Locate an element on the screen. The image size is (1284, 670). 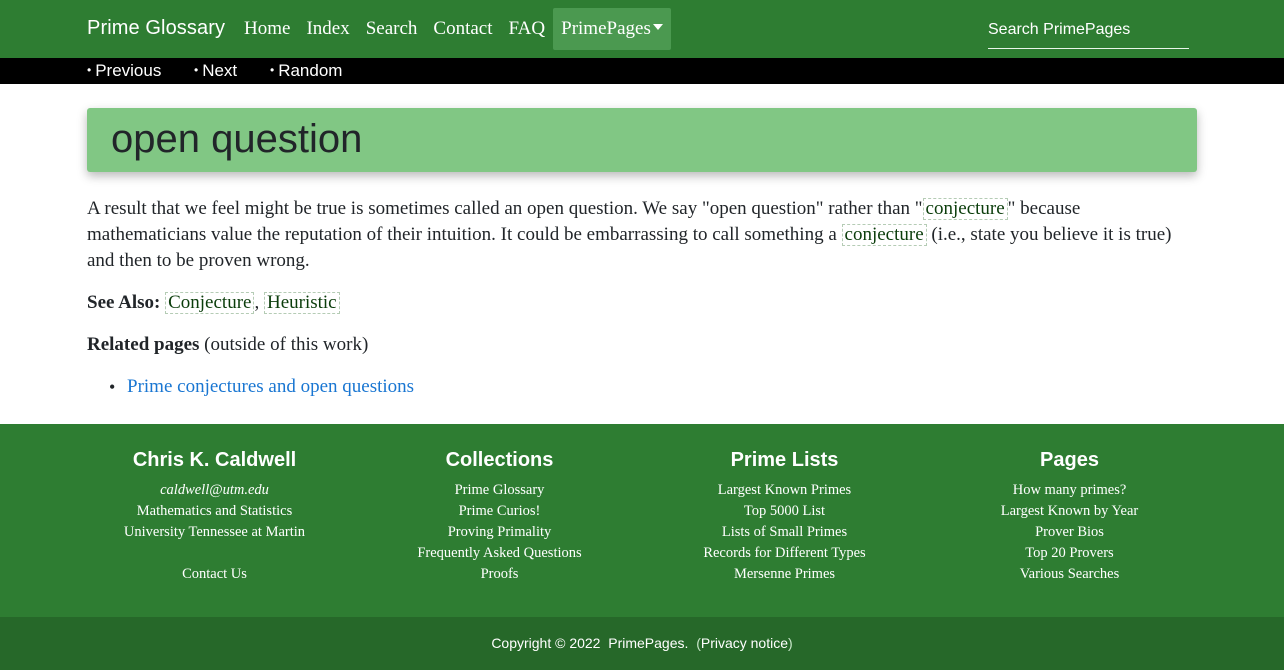
author-email: caldwell@utm.edu is located at coordinates (214, 490).